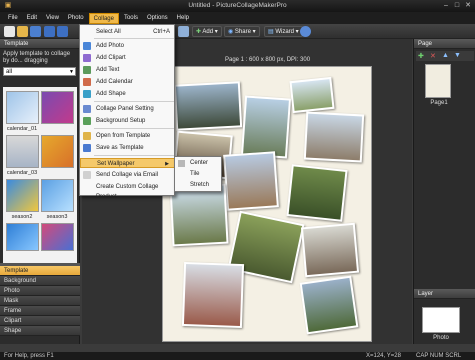 This screenshot has height=360, width=475. What do you see at coordinates (40, 311) in the screenshot?
I see `category-frame: Frame` at bounding box center [40, 311].